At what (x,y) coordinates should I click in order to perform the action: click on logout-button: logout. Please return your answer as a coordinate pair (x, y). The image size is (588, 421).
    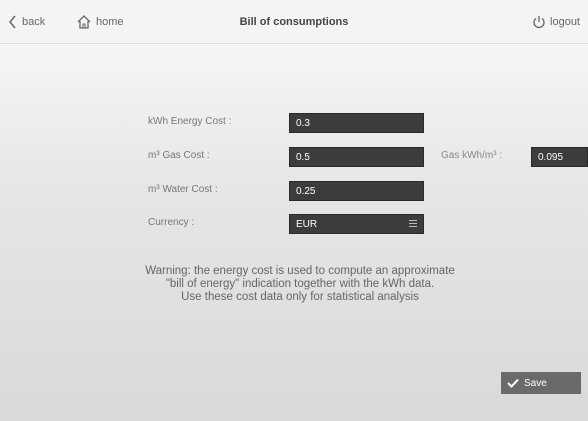
    Looking at the image, I should click on (556, 22).